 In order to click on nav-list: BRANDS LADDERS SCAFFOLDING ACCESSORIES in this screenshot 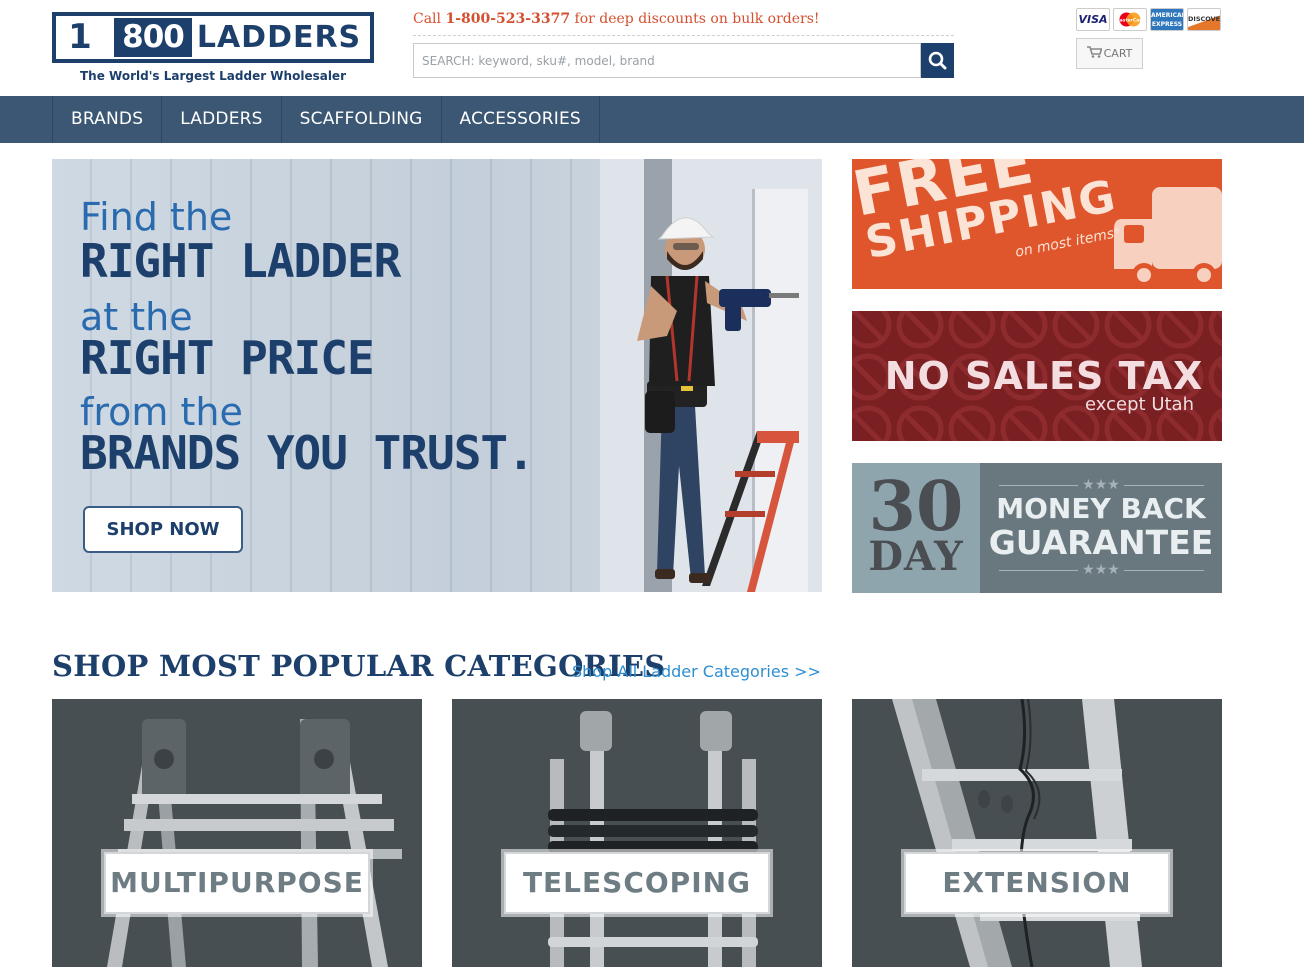, I will do `click(326, 119)`.